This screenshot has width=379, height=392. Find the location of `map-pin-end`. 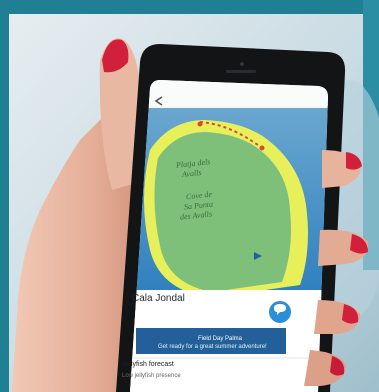

map-pin-end is located at coordinates (262, 148).